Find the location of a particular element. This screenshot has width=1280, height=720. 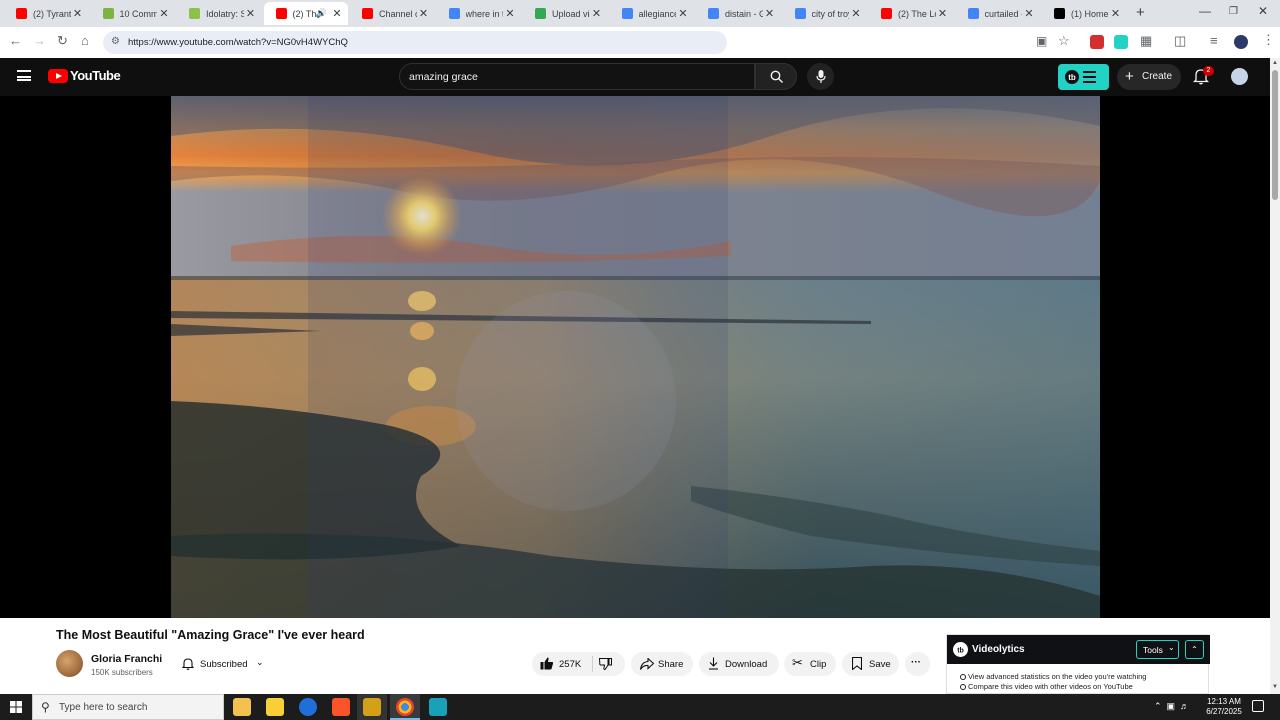

site-info-icon: ⚙ is located at coordinates (115, 41).